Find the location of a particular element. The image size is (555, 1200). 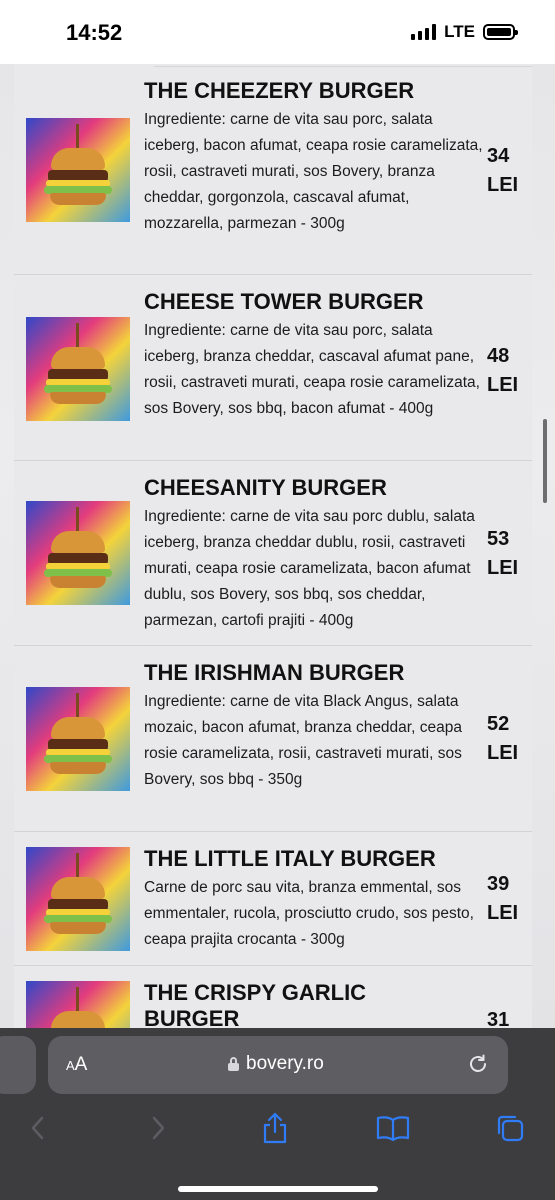

item-name: THE LITTLE ITALY BURGER is located at coordinates (290, 858).